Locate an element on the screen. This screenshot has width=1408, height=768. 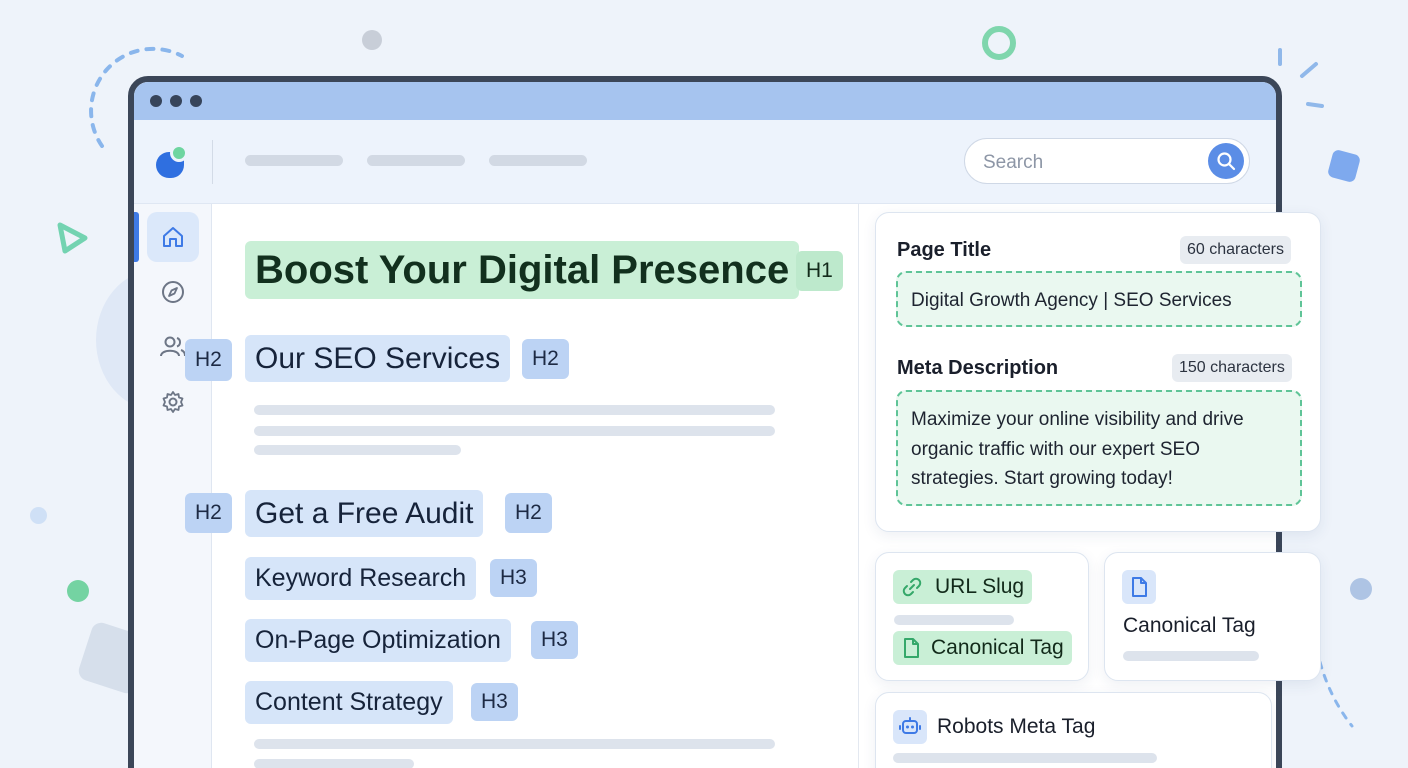
robots-card: Robots Meta Tag is located at coordinates (1073, 730).